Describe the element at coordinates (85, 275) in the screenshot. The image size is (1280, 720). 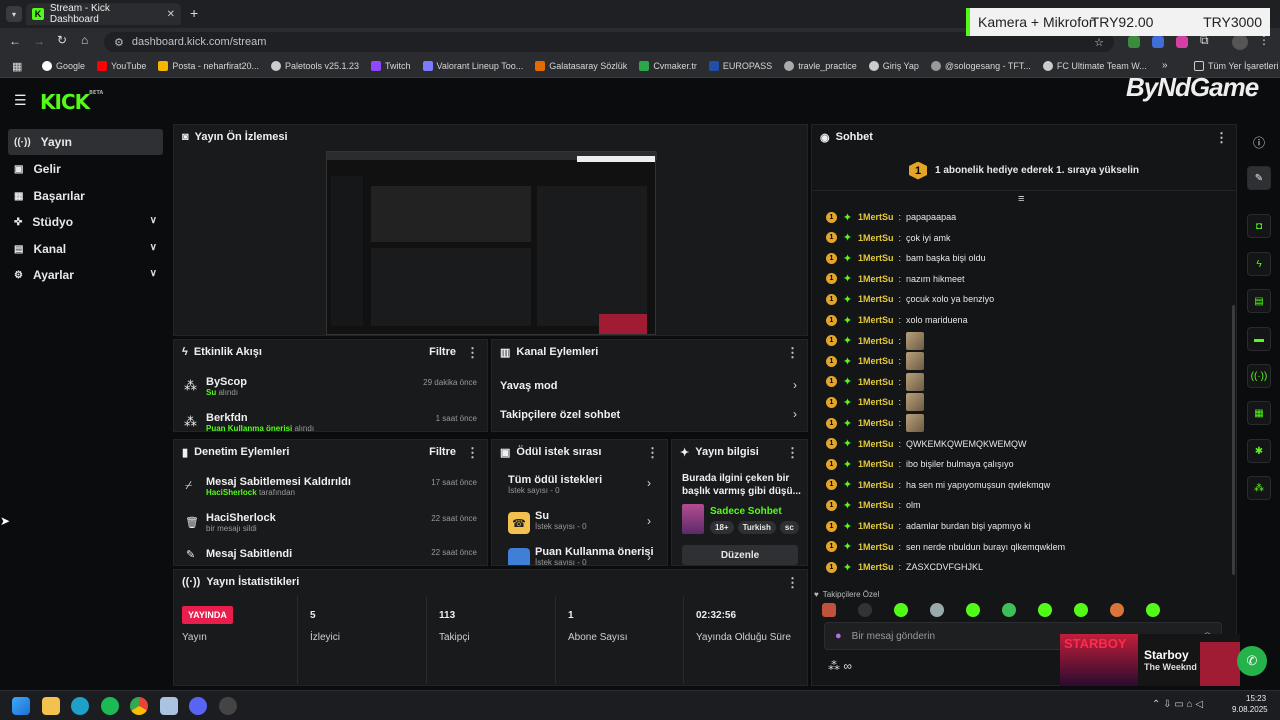
I see `sidebar-item-ayarlar: ⚙ Ayarlar ∨` at that location.